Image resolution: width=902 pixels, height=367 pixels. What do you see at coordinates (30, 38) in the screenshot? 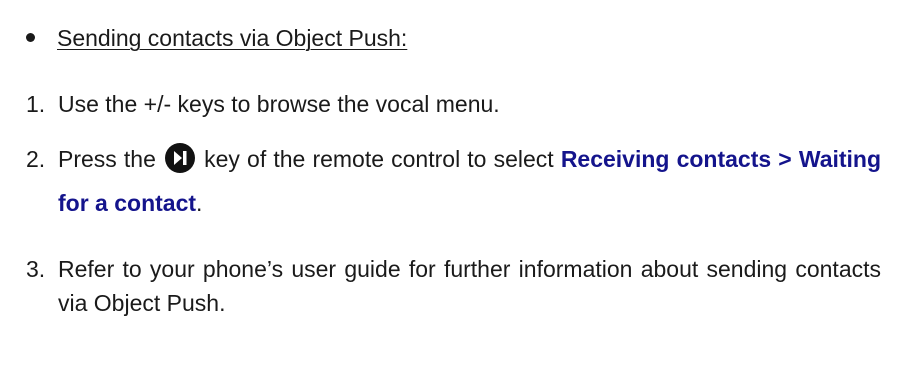
I see `bullet-icon` at bounding box center [30, 38].